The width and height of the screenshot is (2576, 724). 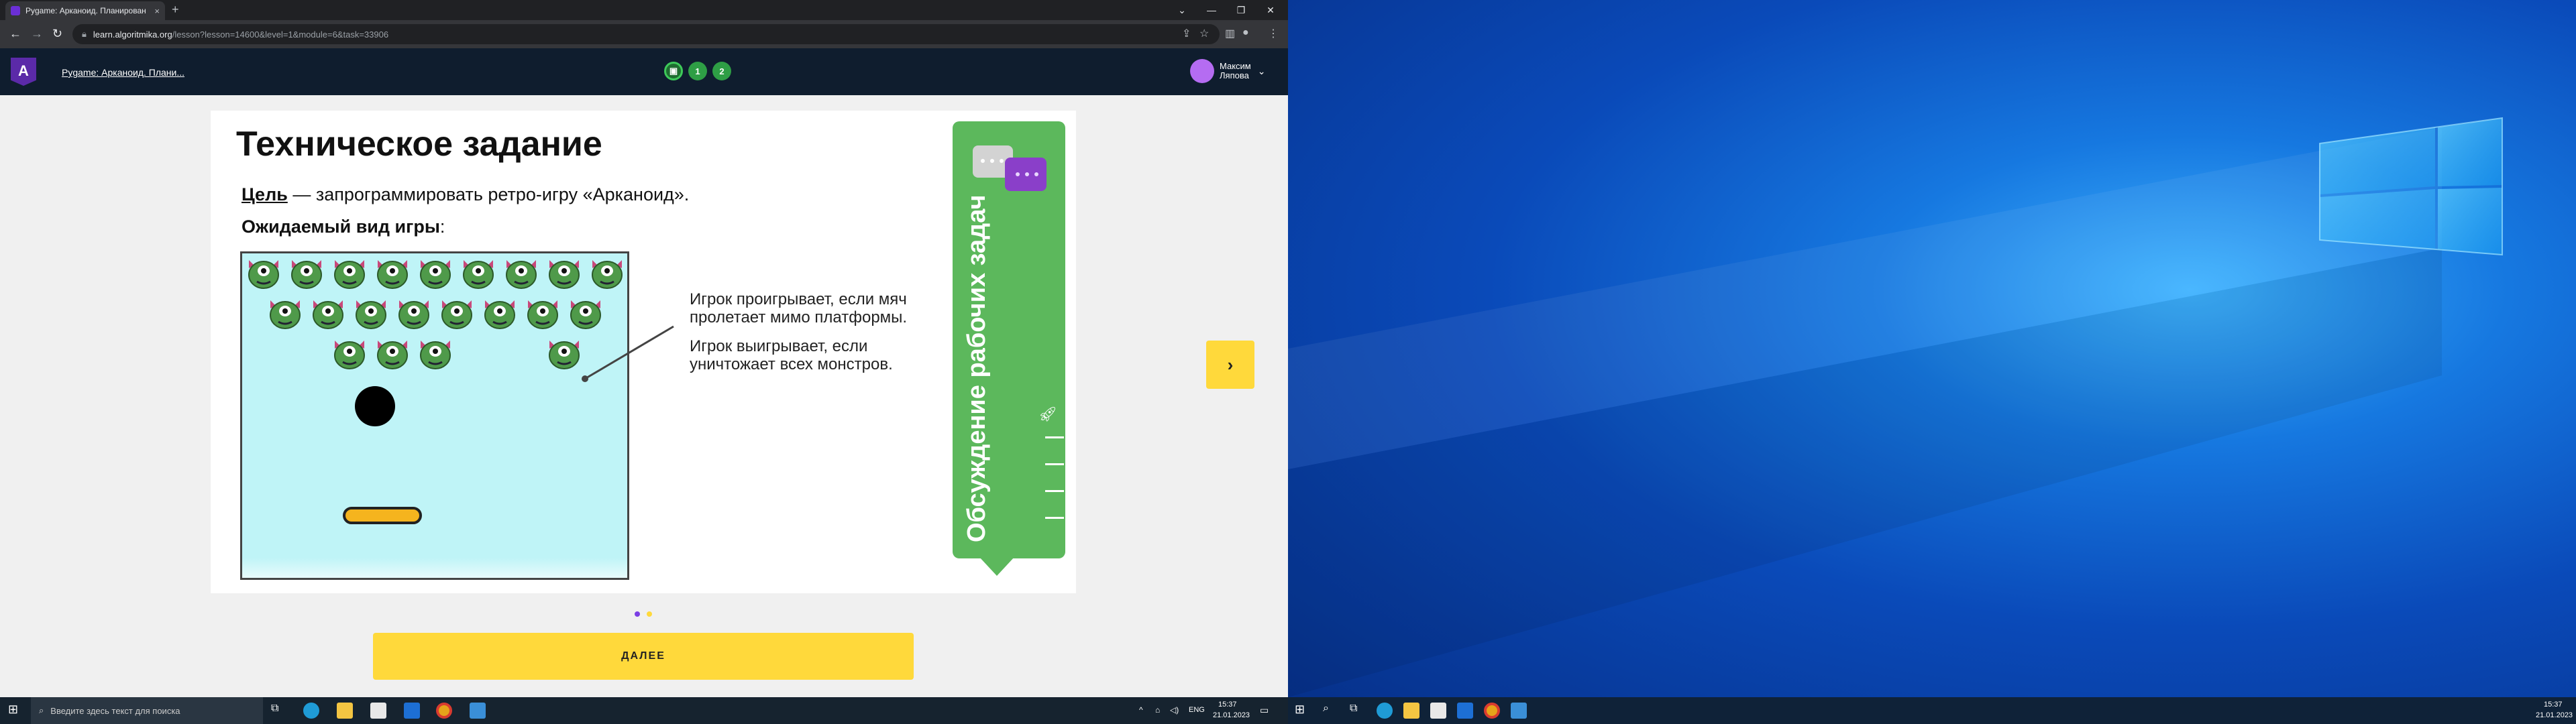 What do you see at coordinates (1234, 75) in the screenshot?
I see `user-last-name: Ляпова` at bounding box center [1234, 75].